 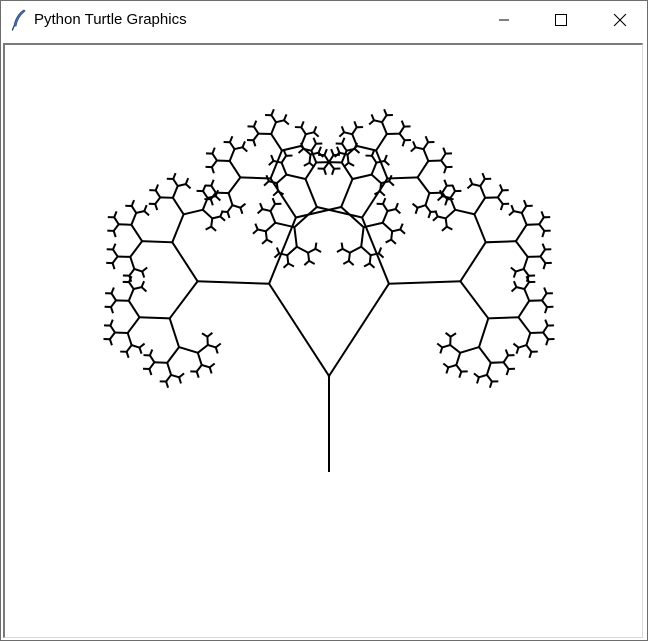 What do you see at coordinates (620, 20) in the screenshot?
I see `close-button` at bounding box center [620, 20].